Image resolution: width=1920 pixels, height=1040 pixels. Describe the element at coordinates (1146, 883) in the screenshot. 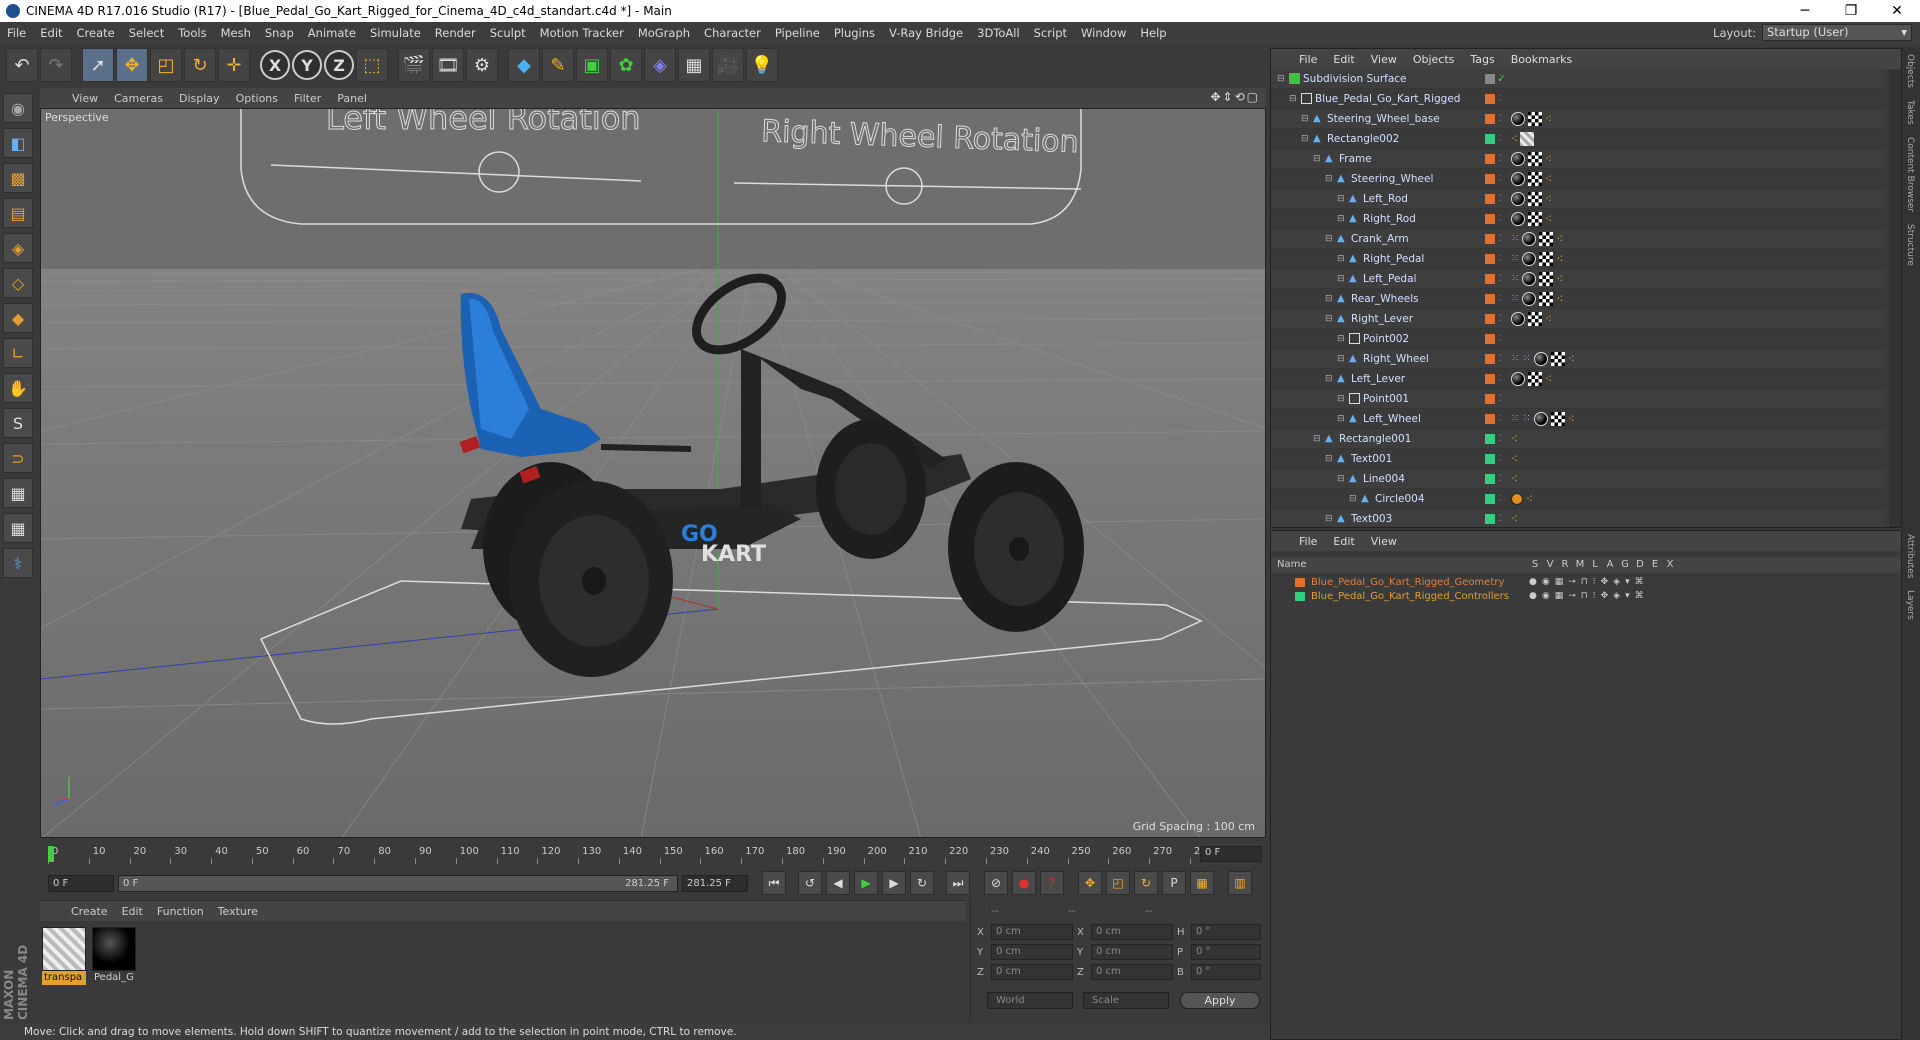

I see `key-rotation-icon: ↻` at that location.